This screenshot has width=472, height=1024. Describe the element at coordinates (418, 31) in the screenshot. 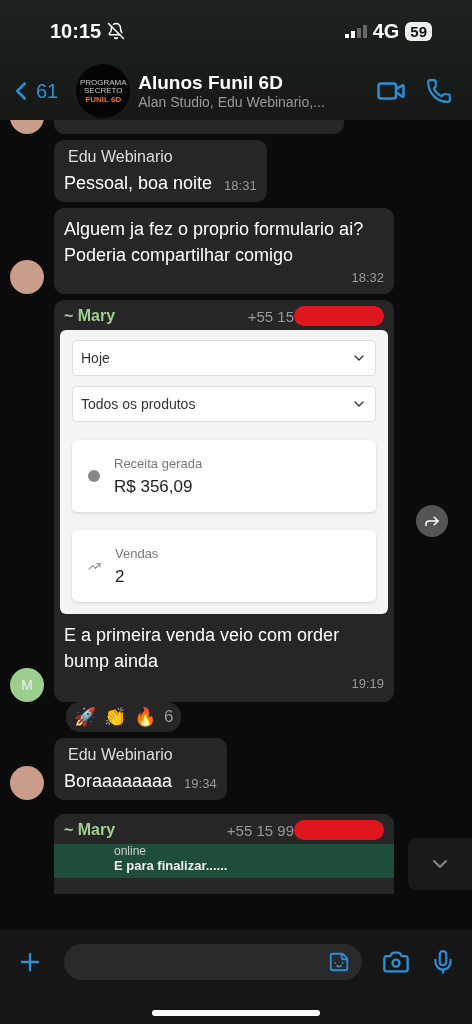

I see `battery-indicator: 59` at that location.